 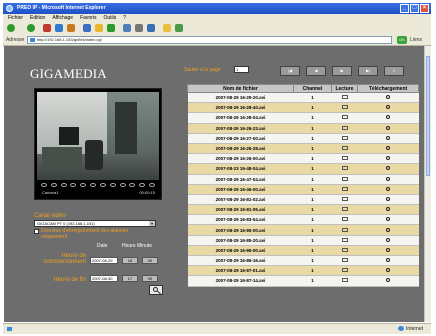 I want to click on table-row: 2007-08-29 16-87-01.avi 1, so click(x=303, y=271).